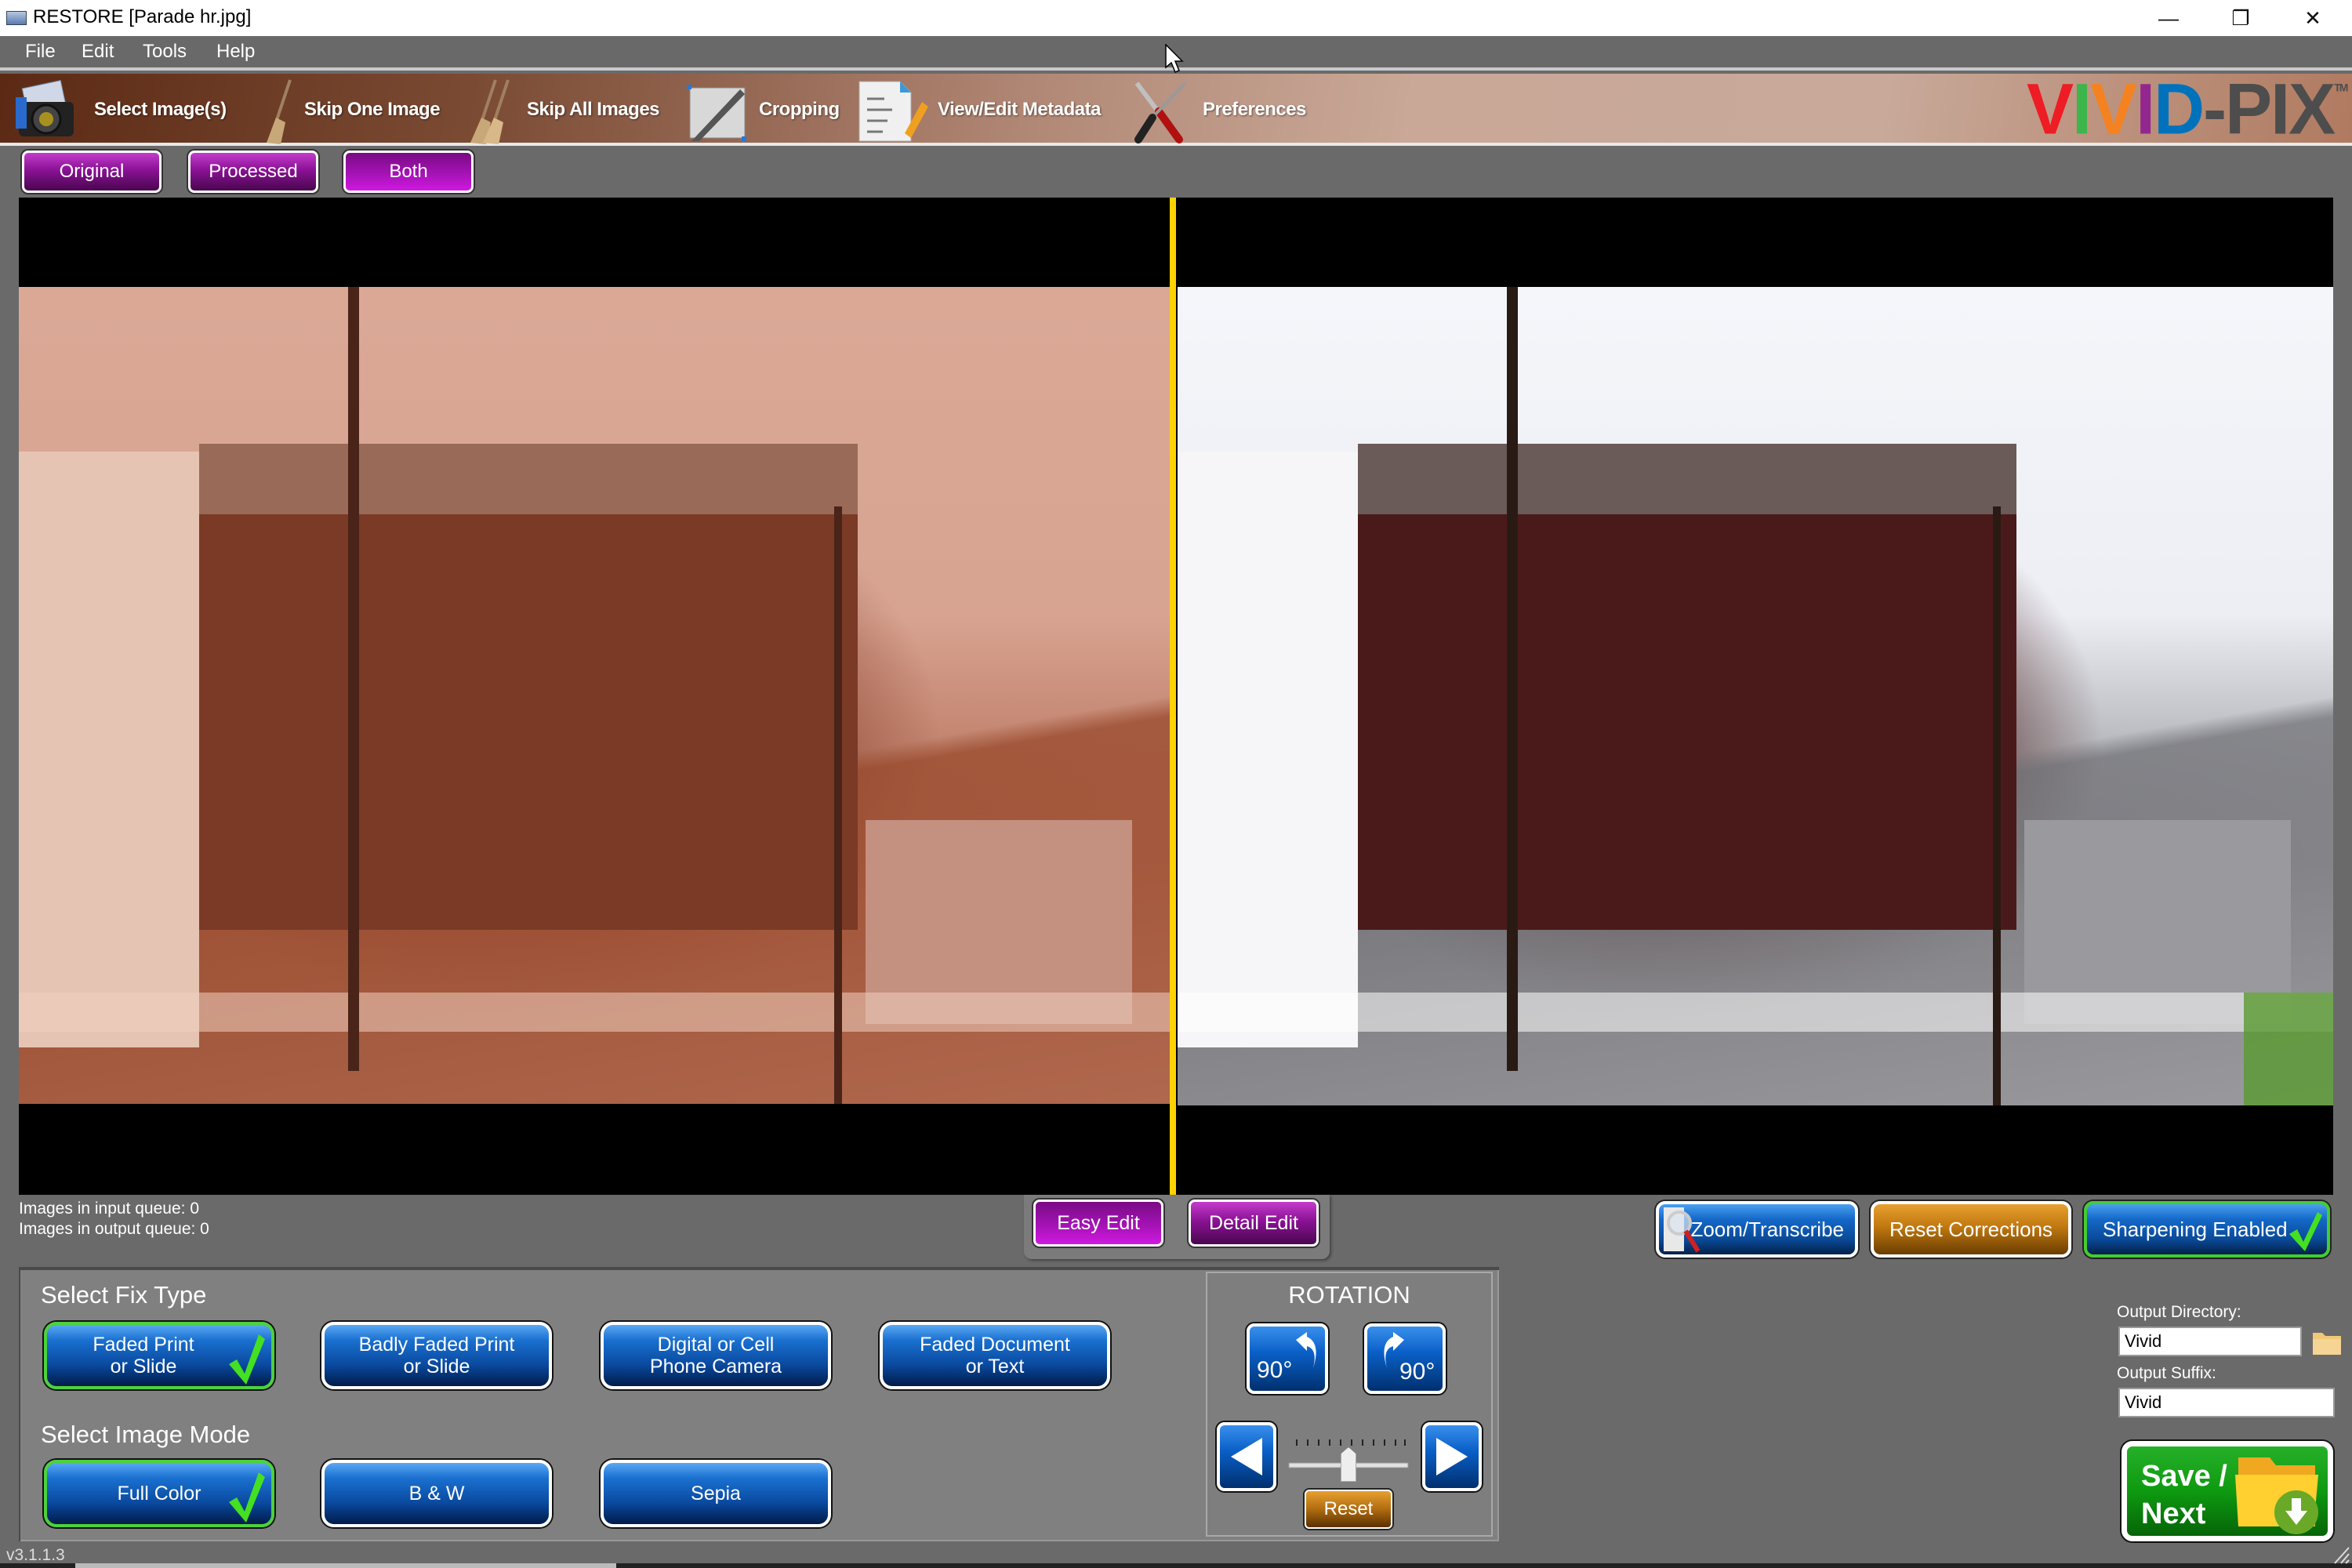  I want to click on rotate-right-button, so click(1452, 1456).